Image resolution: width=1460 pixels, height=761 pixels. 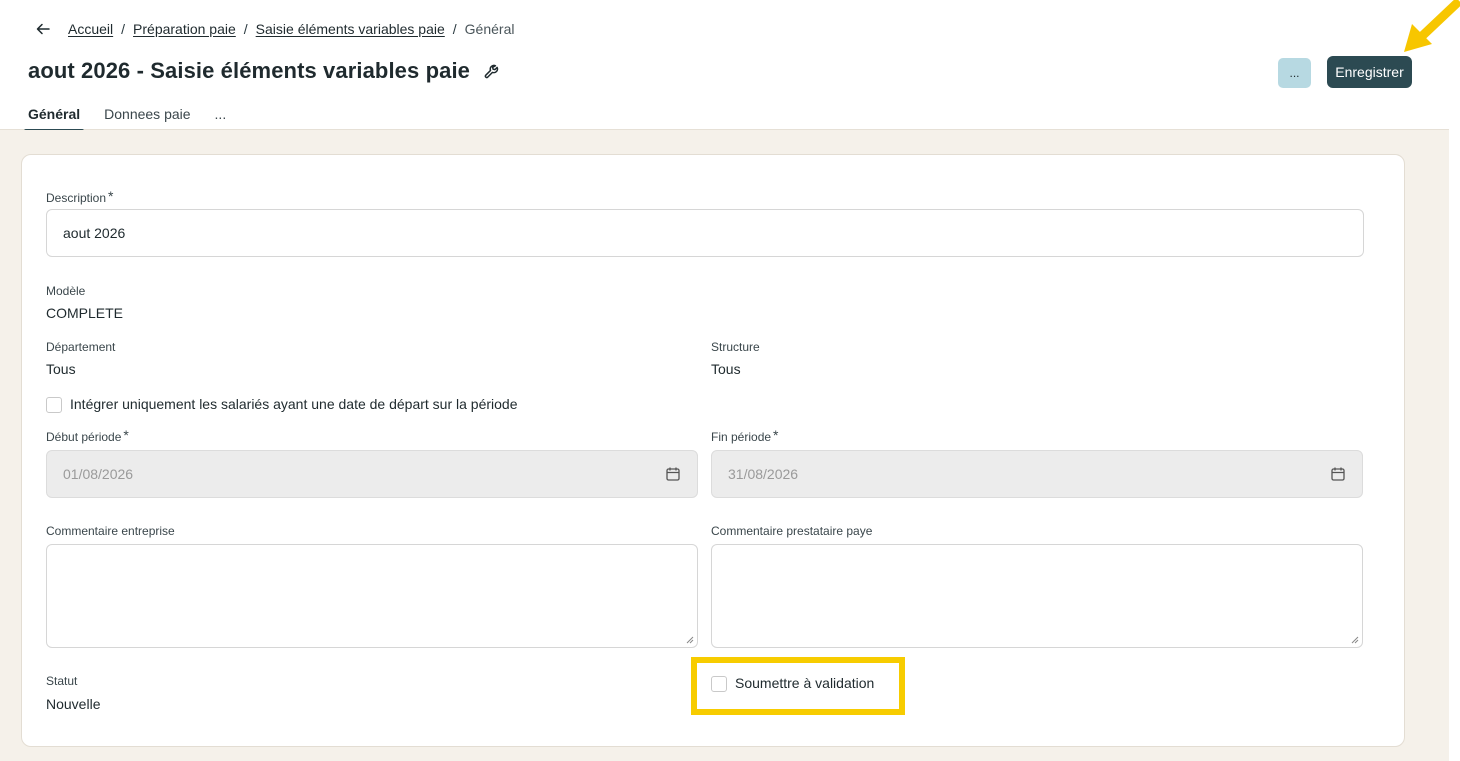 What do you see at coordinates (372, 474) in the screenshot?
I see `debut-periode-input: 01/08/2026` at bounding box center [372, 474].